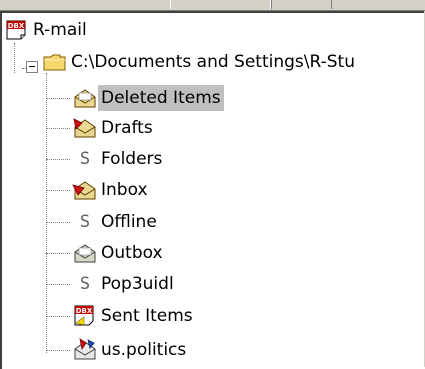 Image resolution: width=425 pixels, height=369 pixels. I want to click on tree-item-outbox: Outbox, so click(119, 253).